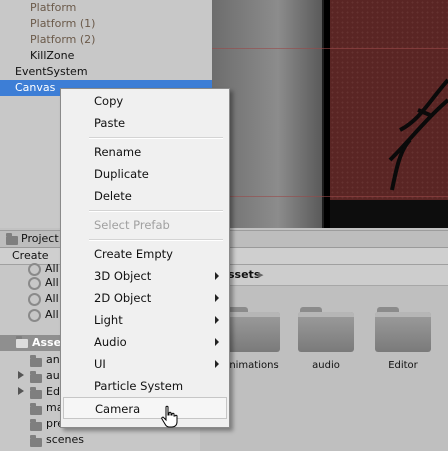 This screenshot has width=448, height=451. I want to click on asset-label: Editor, so click(403, 365).